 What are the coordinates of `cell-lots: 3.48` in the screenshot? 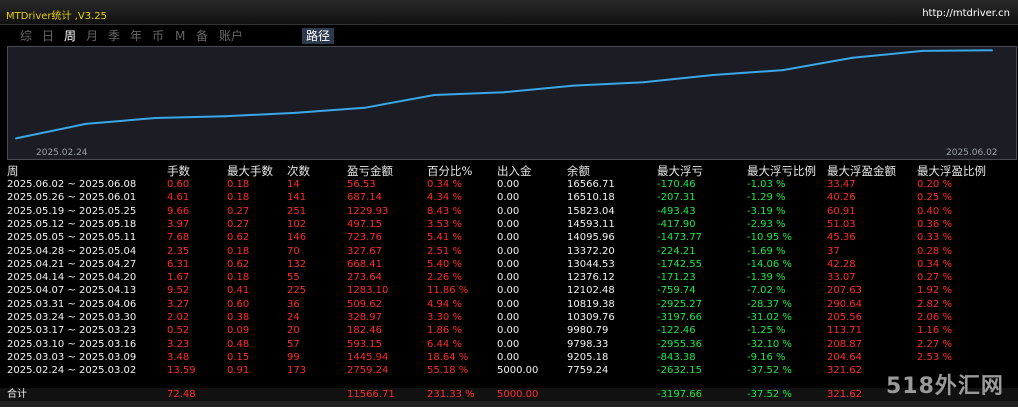 It's located at (178, 357).